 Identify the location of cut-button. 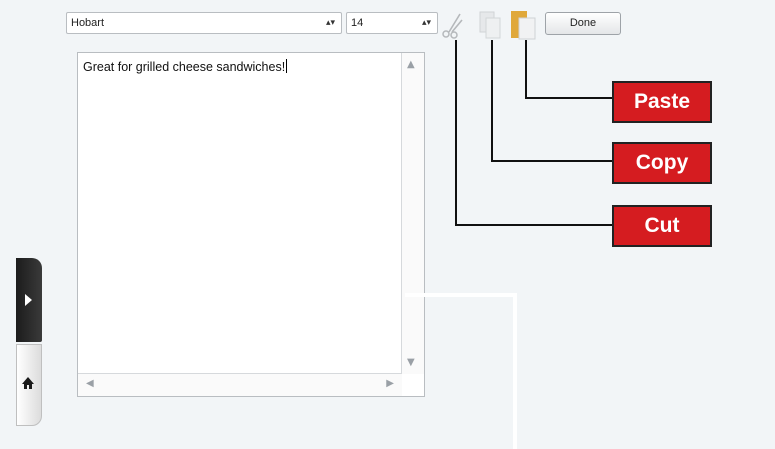
(453, 24).